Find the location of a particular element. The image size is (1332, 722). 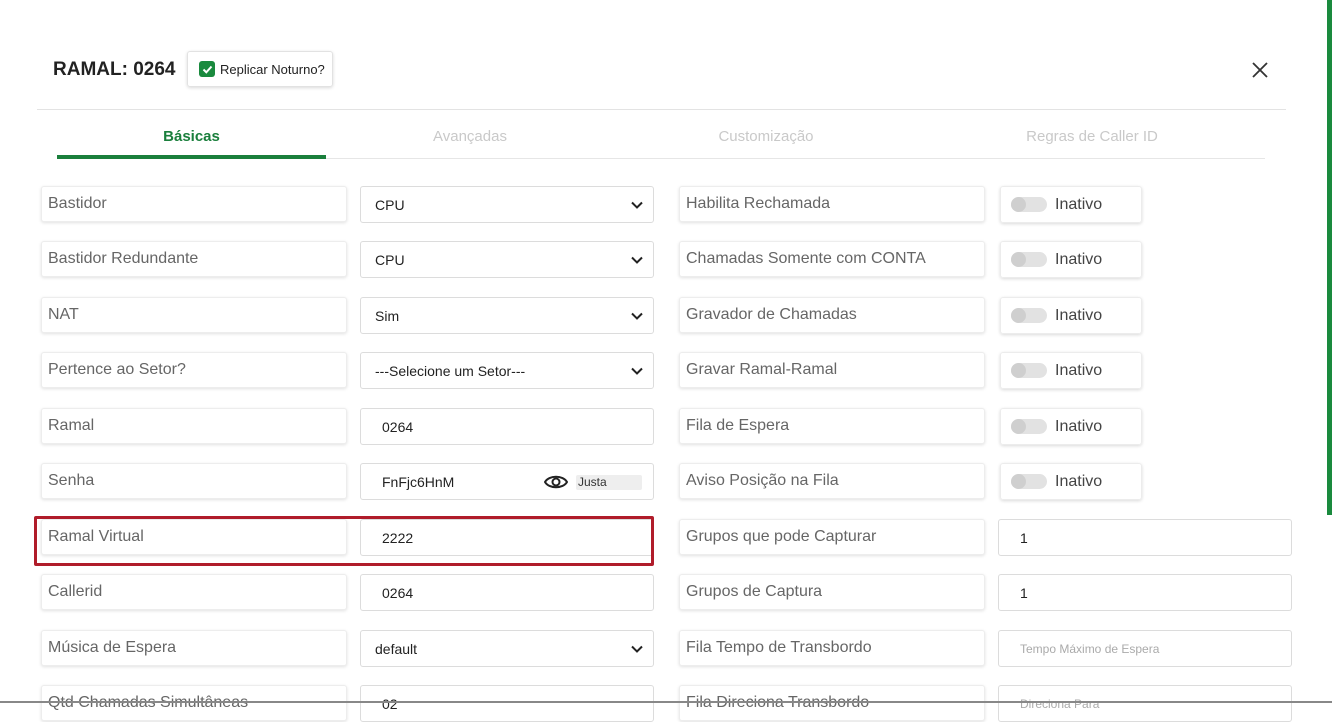

label-gravador-de-chamadas: Gravador de Chamadas is located at coordinates (832, 315).